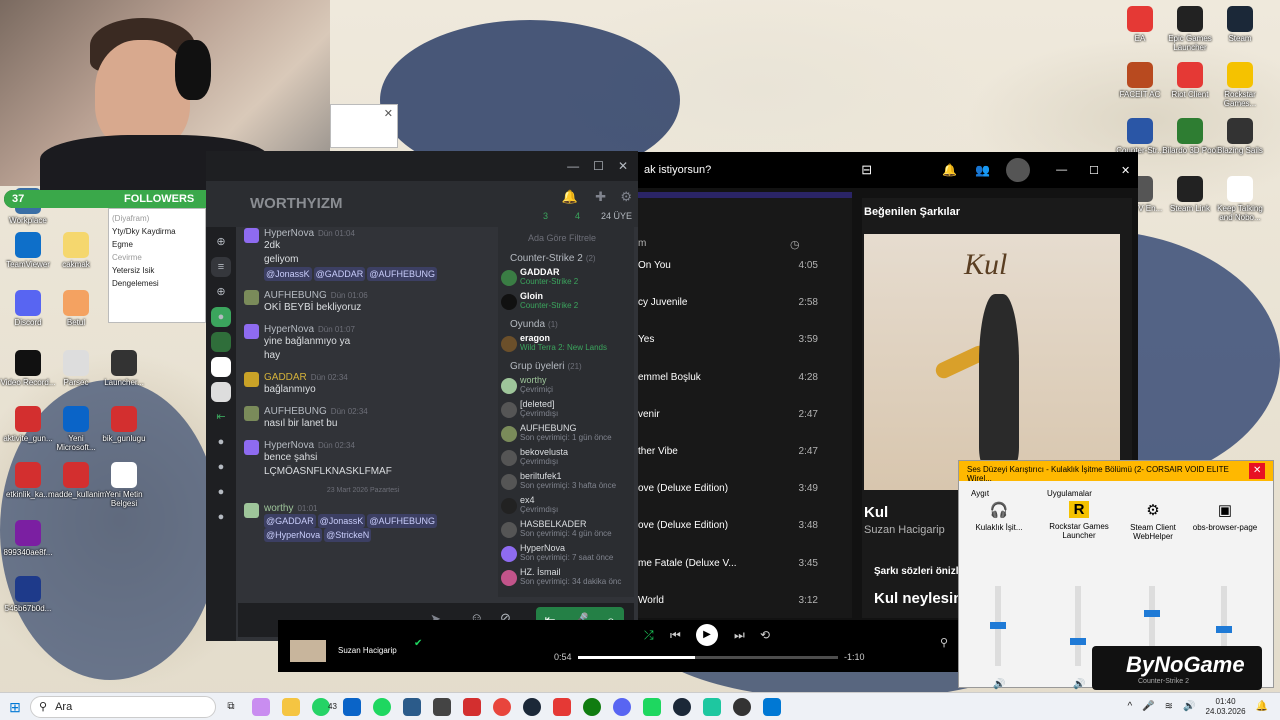 The height and width of the screenshot is (720, 1280). What do you see at coordinates (566, 459) in the screenshot?
I see `member-item: bekovelusta Çevrimdışı` at bounding box center [566, 459].